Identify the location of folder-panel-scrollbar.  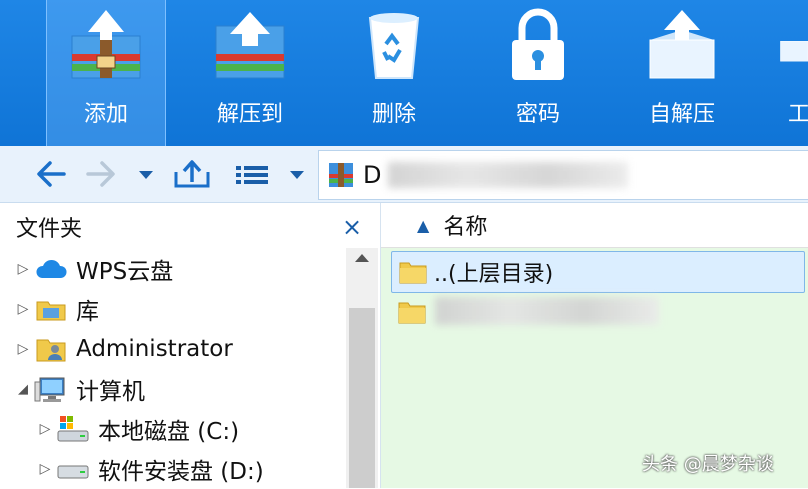
(362, 368).